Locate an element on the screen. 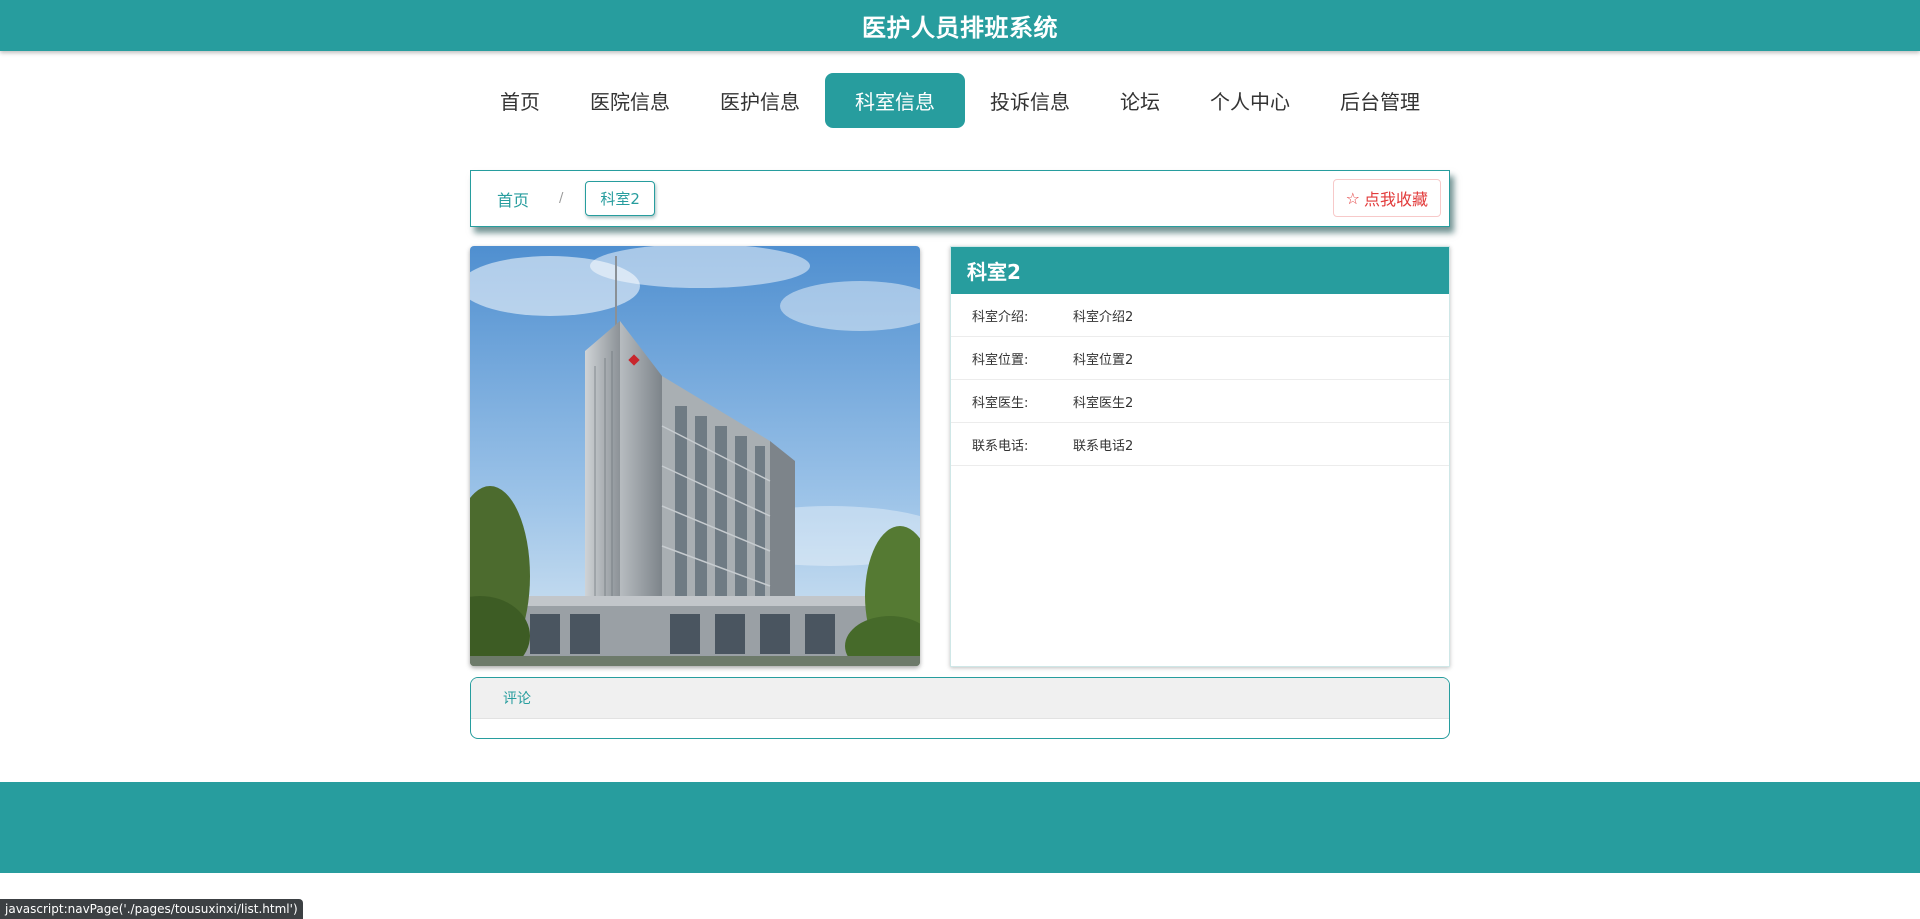  breadcrumb-home-link: 首页 is located at coordinates (513, 199).